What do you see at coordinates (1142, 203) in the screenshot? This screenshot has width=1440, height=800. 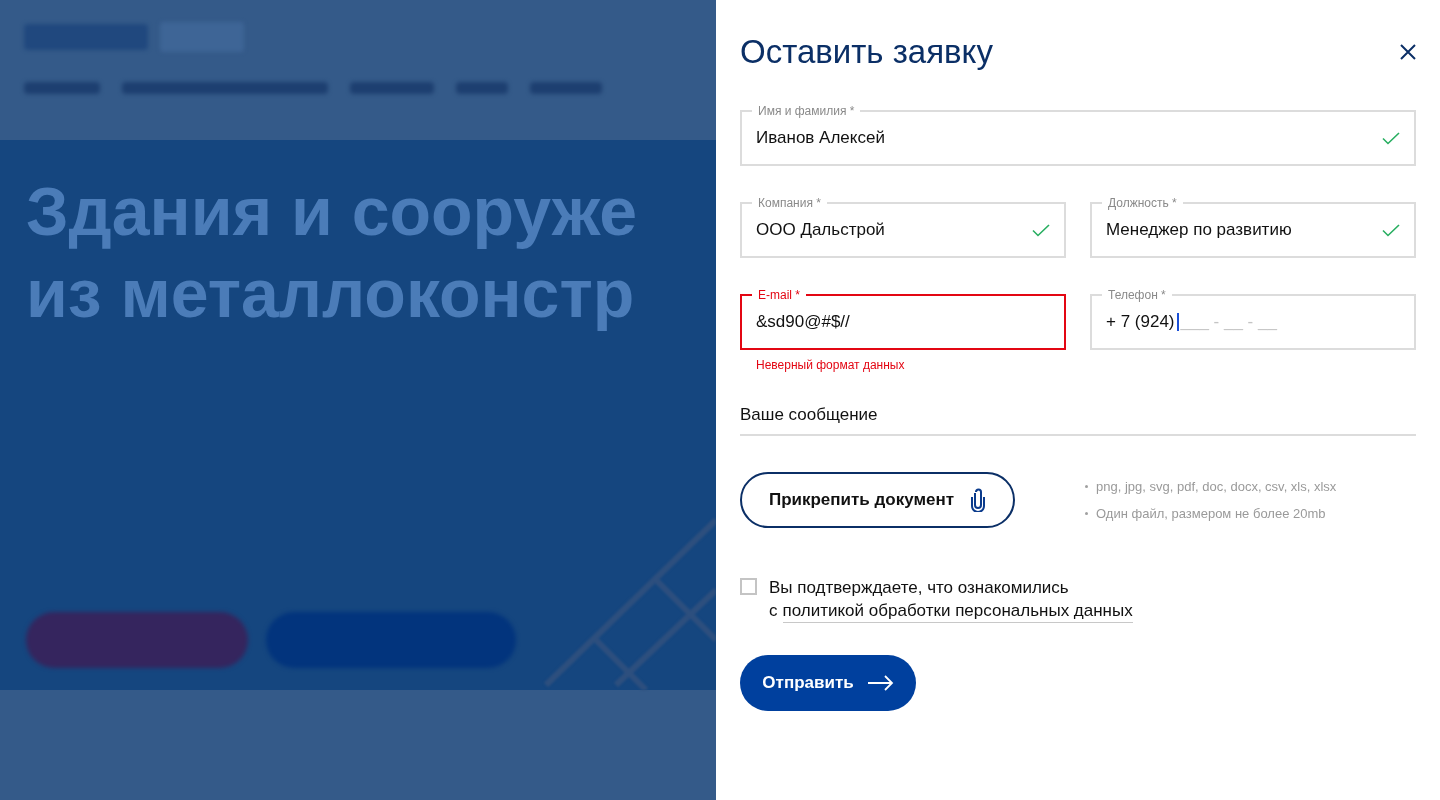 I see `field-label: Должность *` at bounding box center [1142, 203].